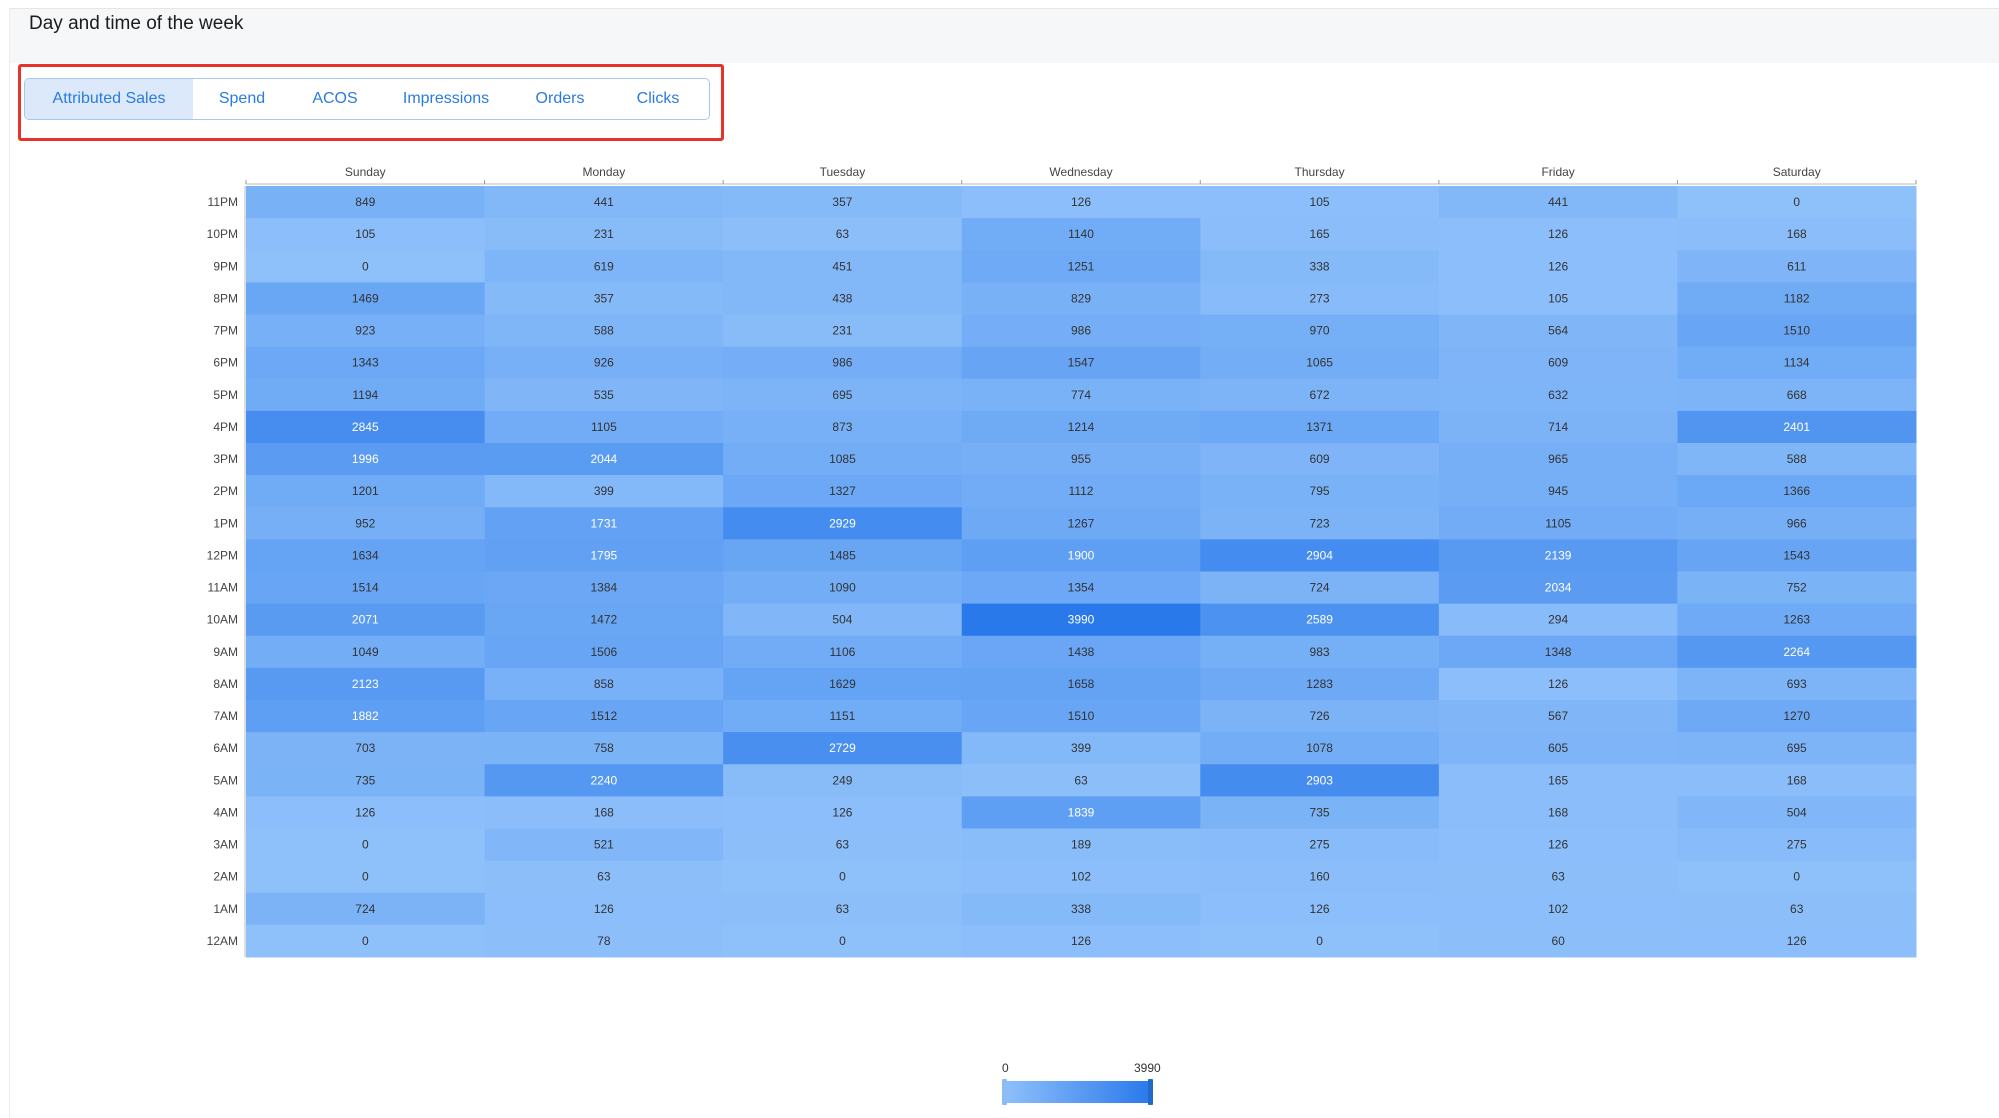  I want to click on cell-value-label: 829, so click(1081, 298).